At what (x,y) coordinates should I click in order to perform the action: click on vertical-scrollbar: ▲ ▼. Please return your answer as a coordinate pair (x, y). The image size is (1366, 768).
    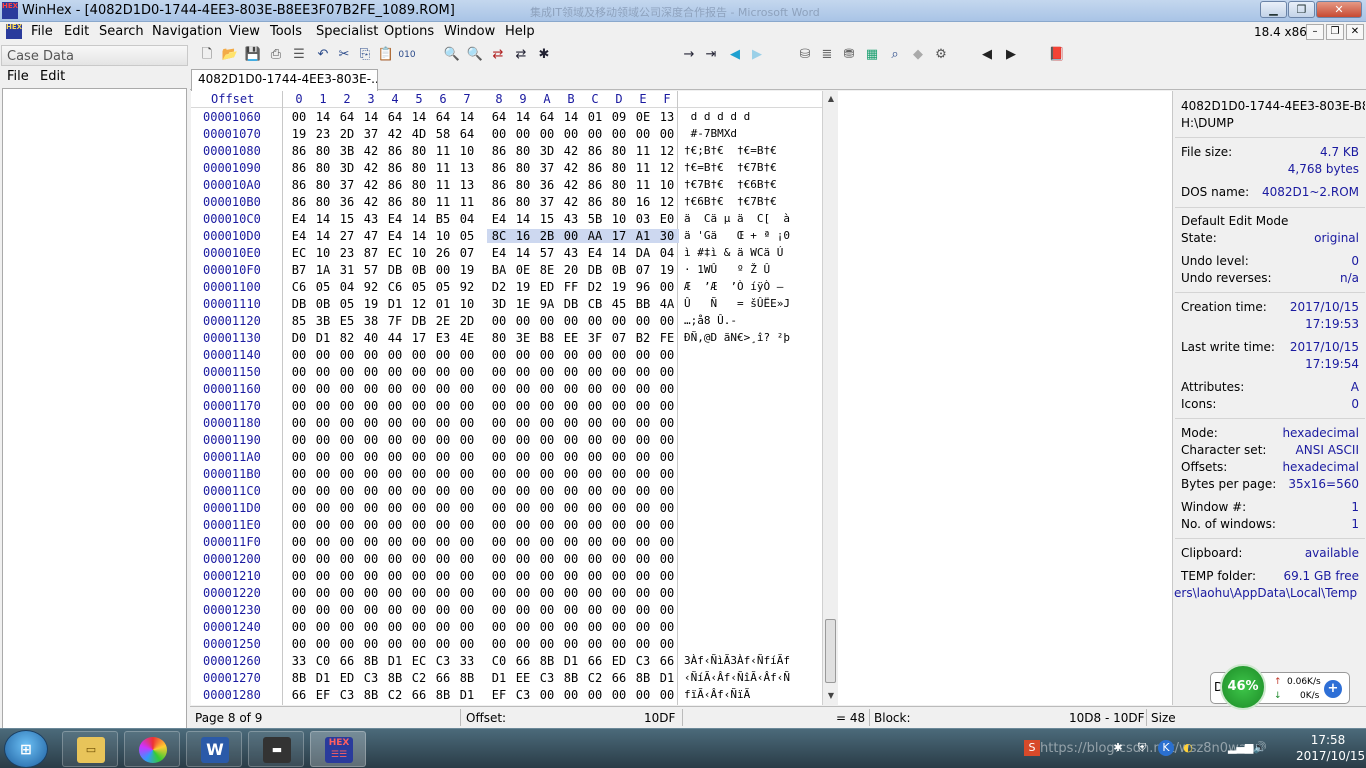
    Looking at the image, I should click on (830, 398).